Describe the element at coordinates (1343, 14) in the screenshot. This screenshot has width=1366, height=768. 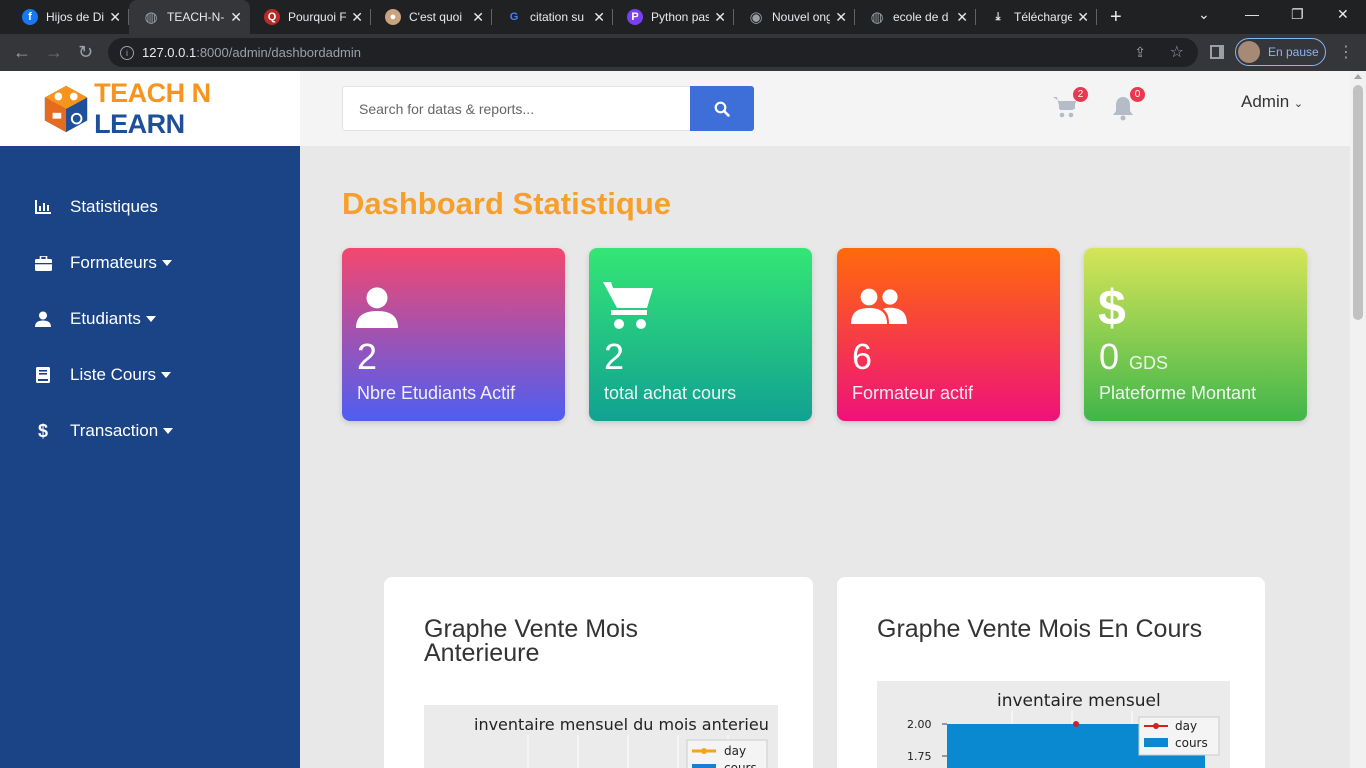
I see `close-window-button: ✕` at that location.